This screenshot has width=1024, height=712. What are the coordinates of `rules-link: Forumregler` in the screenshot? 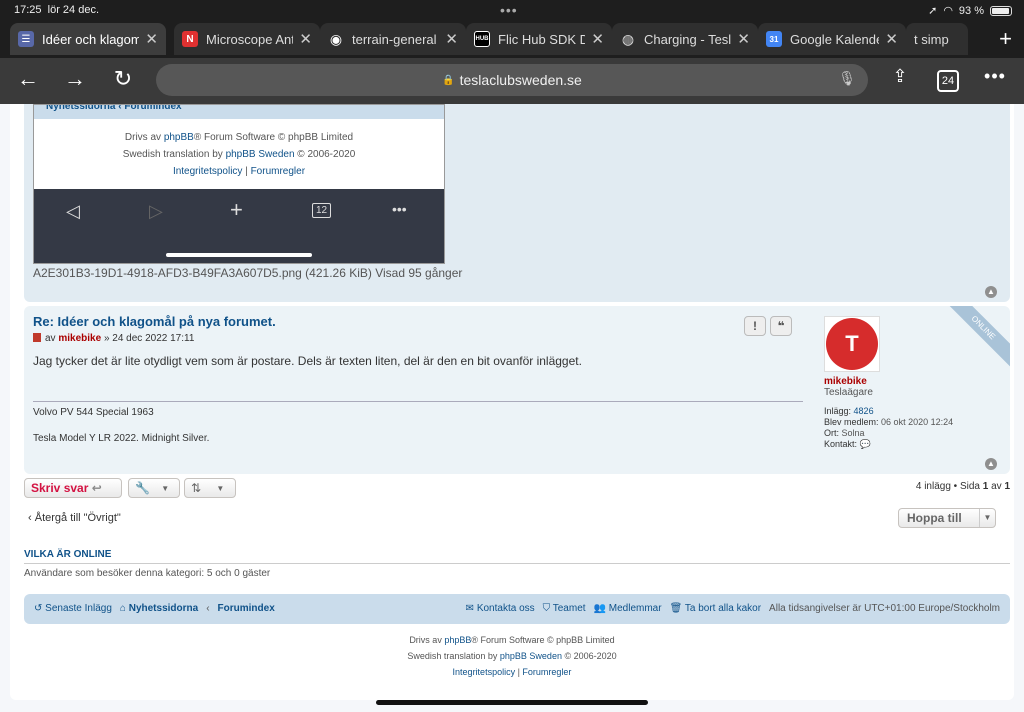 It's located at (546, 672).